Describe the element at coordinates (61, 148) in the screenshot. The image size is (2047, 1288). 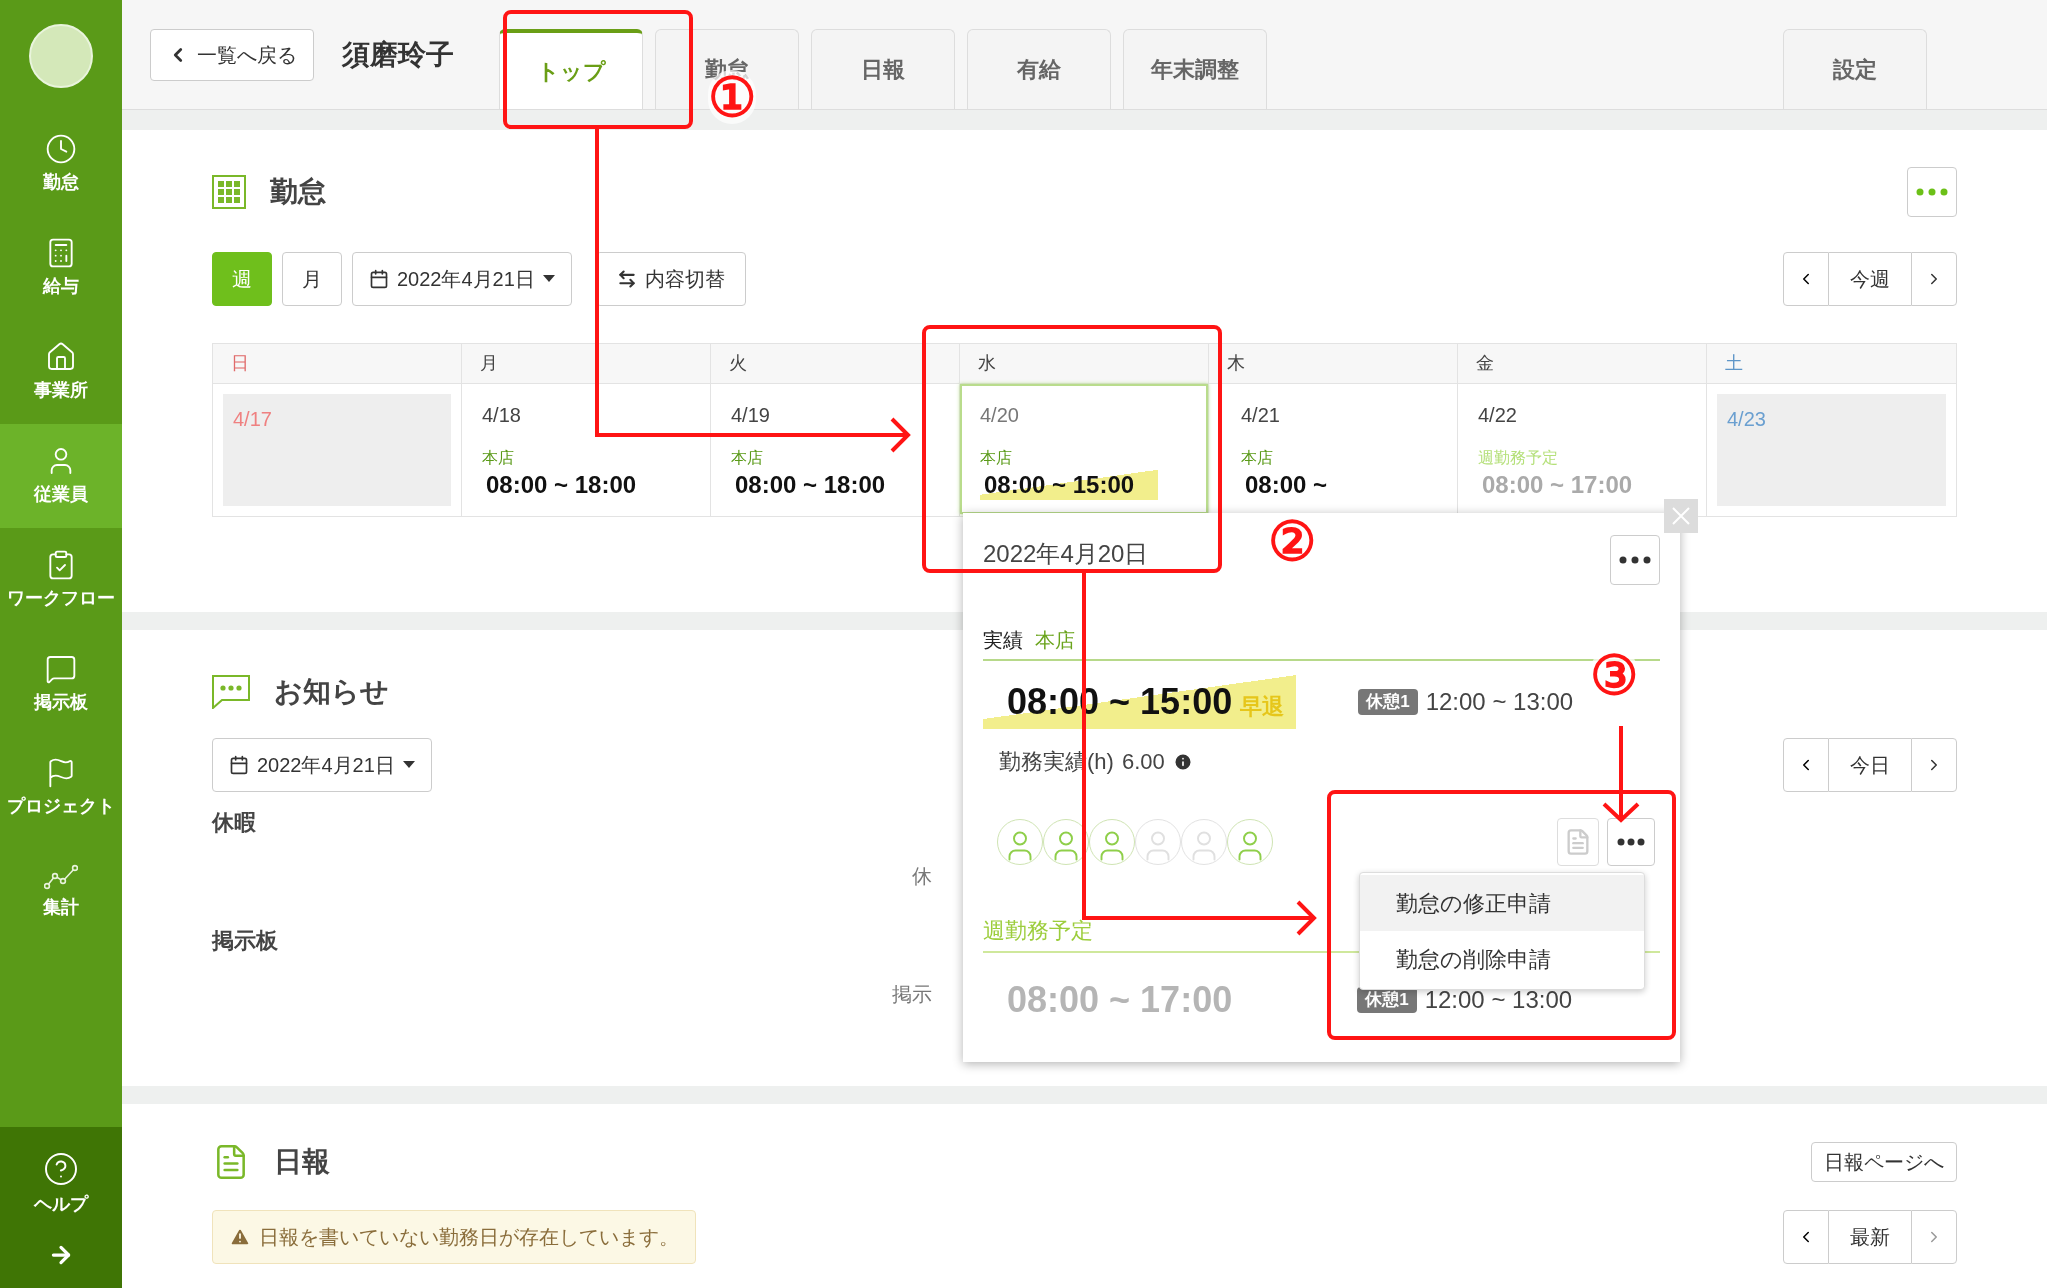
I see `clock-icon` at that location.